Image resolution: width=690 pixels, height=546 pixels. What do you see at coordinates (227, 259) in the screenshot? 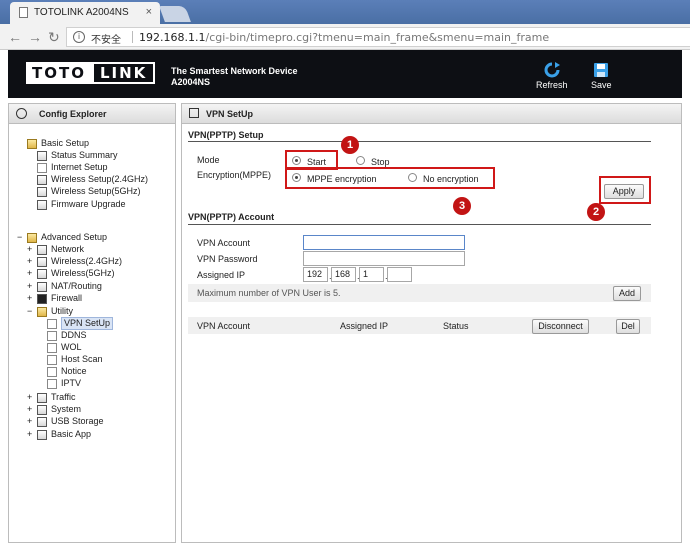
I see `vpn-password-label: VPN Password` at bounding box center [227, 259].